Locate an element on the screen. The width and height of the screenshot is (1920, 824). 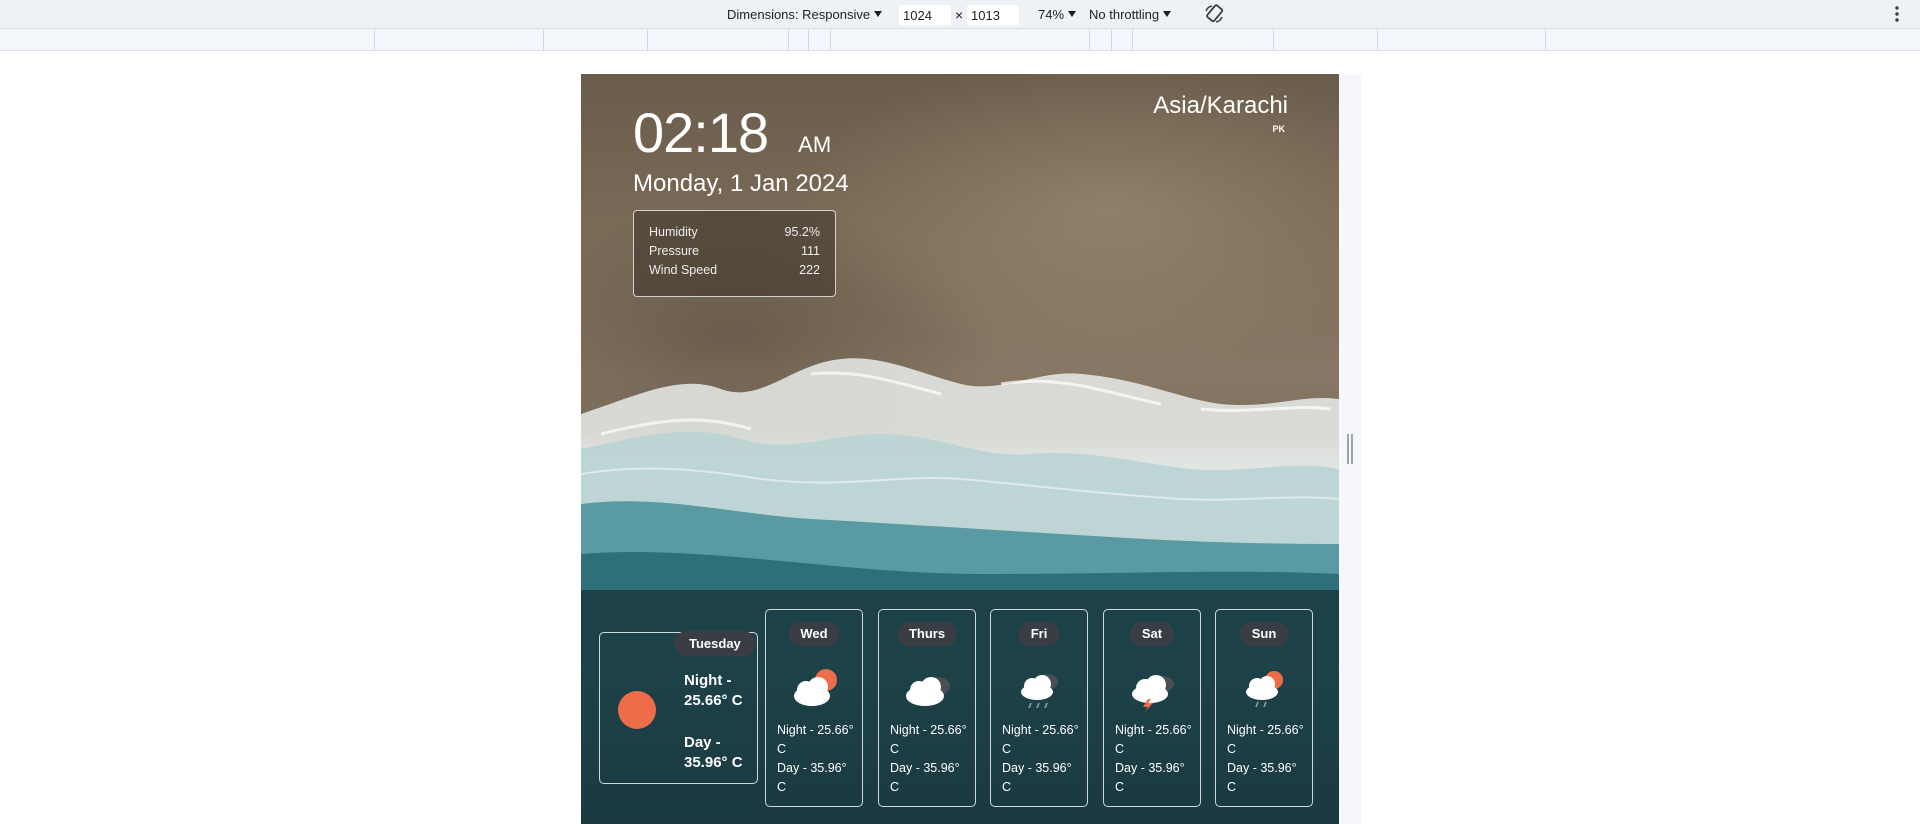
resize-handle is located at coordinates (1351, 449).